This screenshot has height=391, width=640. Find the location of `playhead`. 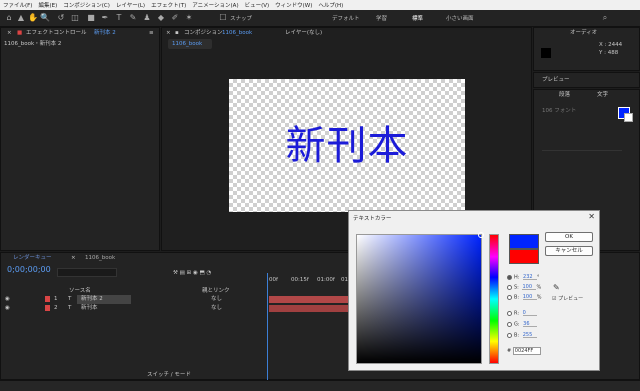

playhead is located at coordinates (267, 327).